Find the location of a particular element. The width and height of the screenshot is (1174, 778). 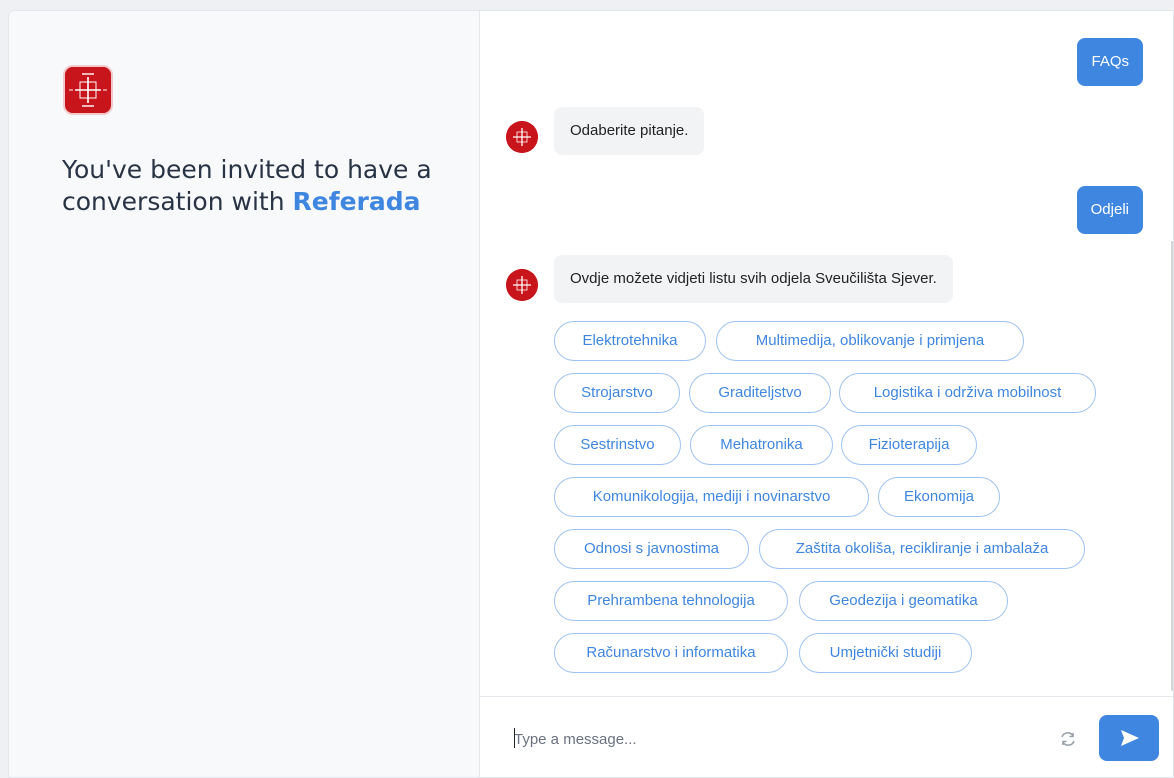

text-cursor is located at coordinates (514, 738).